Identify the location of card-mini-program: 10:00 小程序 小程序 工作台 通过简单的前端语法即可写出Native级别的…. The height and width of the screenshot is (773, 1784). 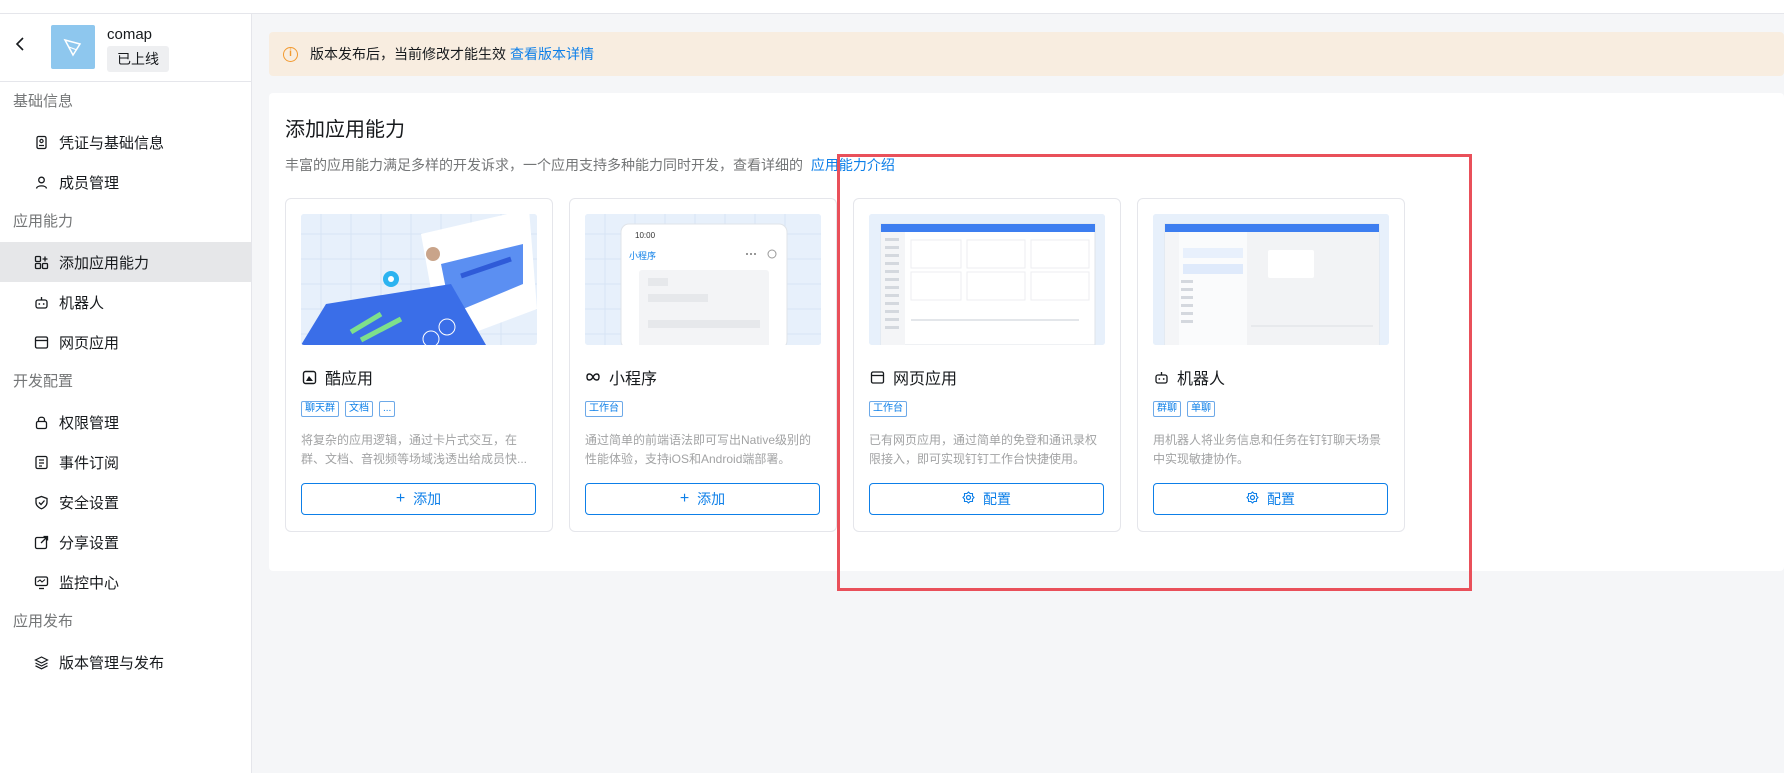
(703, 365).